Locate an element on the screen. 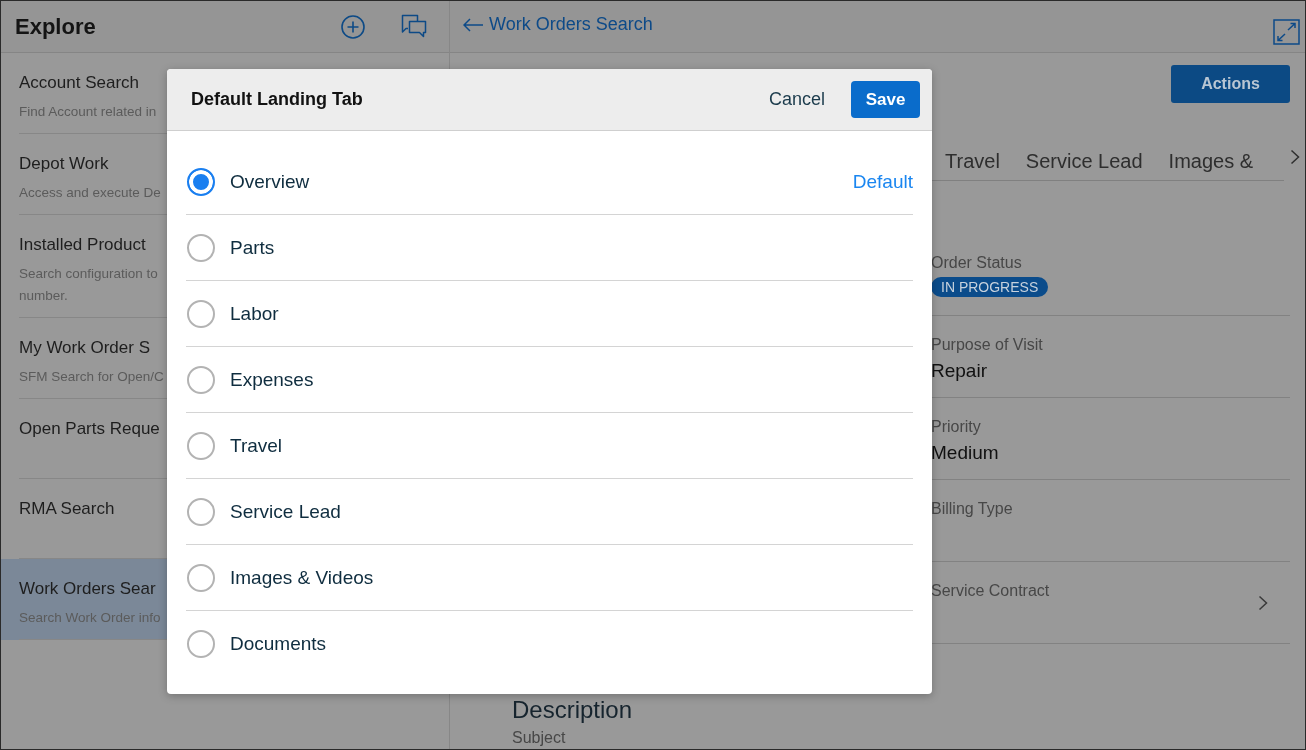 This screenshot has width=1306, height=750. sidebar-item: Work Orders Sear Search Work Order info is located at coordinates (84, 599).